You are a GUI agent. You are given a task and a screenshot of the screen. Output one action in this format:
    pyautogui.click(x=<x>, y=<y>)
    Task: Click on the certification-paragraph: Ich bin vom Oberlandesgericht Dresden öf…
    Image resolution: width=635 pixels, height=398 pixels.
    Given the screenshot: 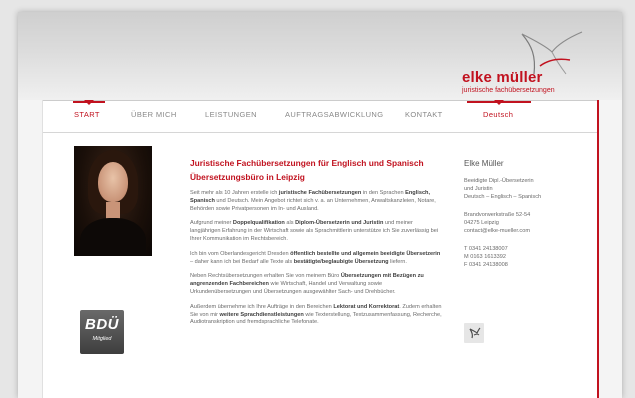 What is the action you would take?
    pyautogui.click(x=316, y=259)
    